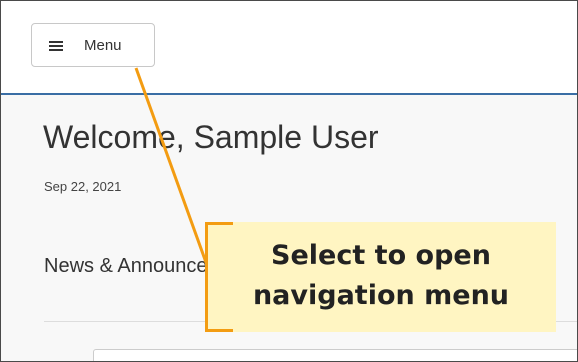 The image size is (578, 362). I want to click on callout-text: Select to open navigation menu, so click(381, 276).